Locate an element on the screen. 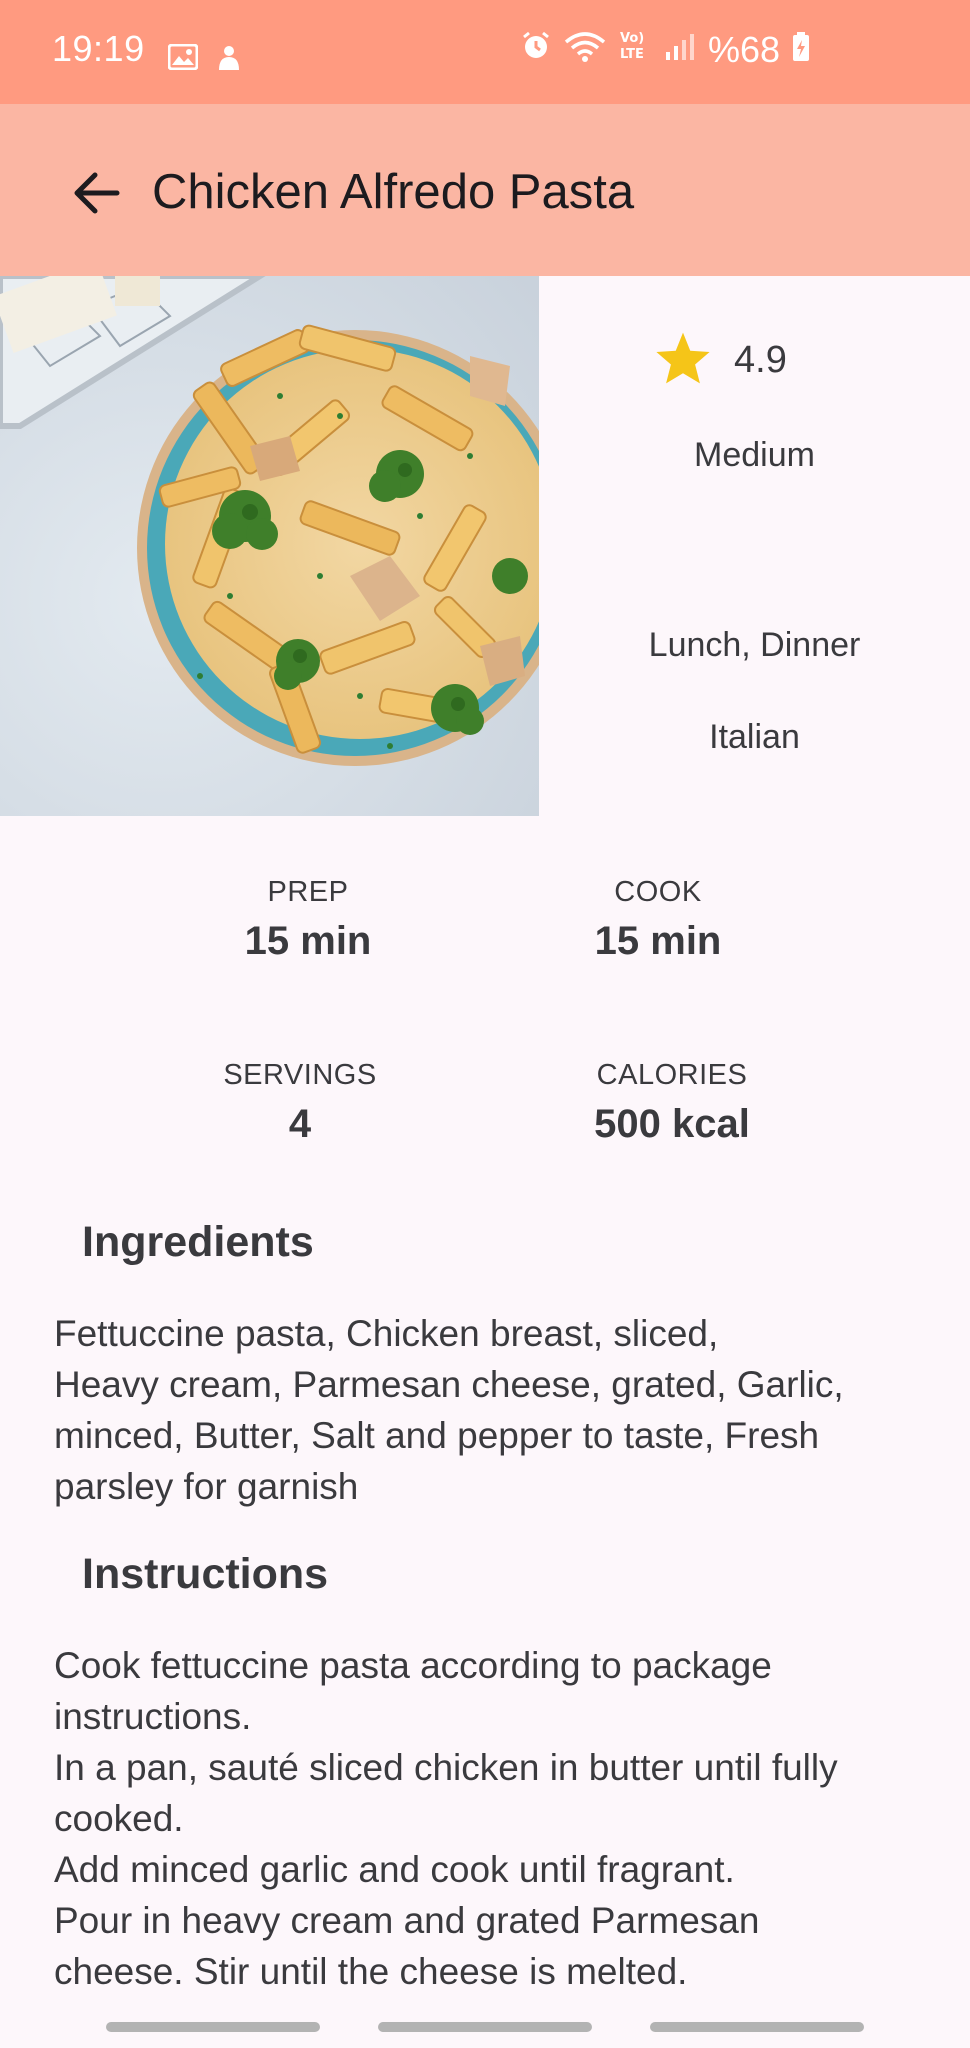 The width and height of the screenshot is (970, 2048). recipe-summary: 4.9 Medium Lunch, Dinner Italian is located at coordinates (754, 546).